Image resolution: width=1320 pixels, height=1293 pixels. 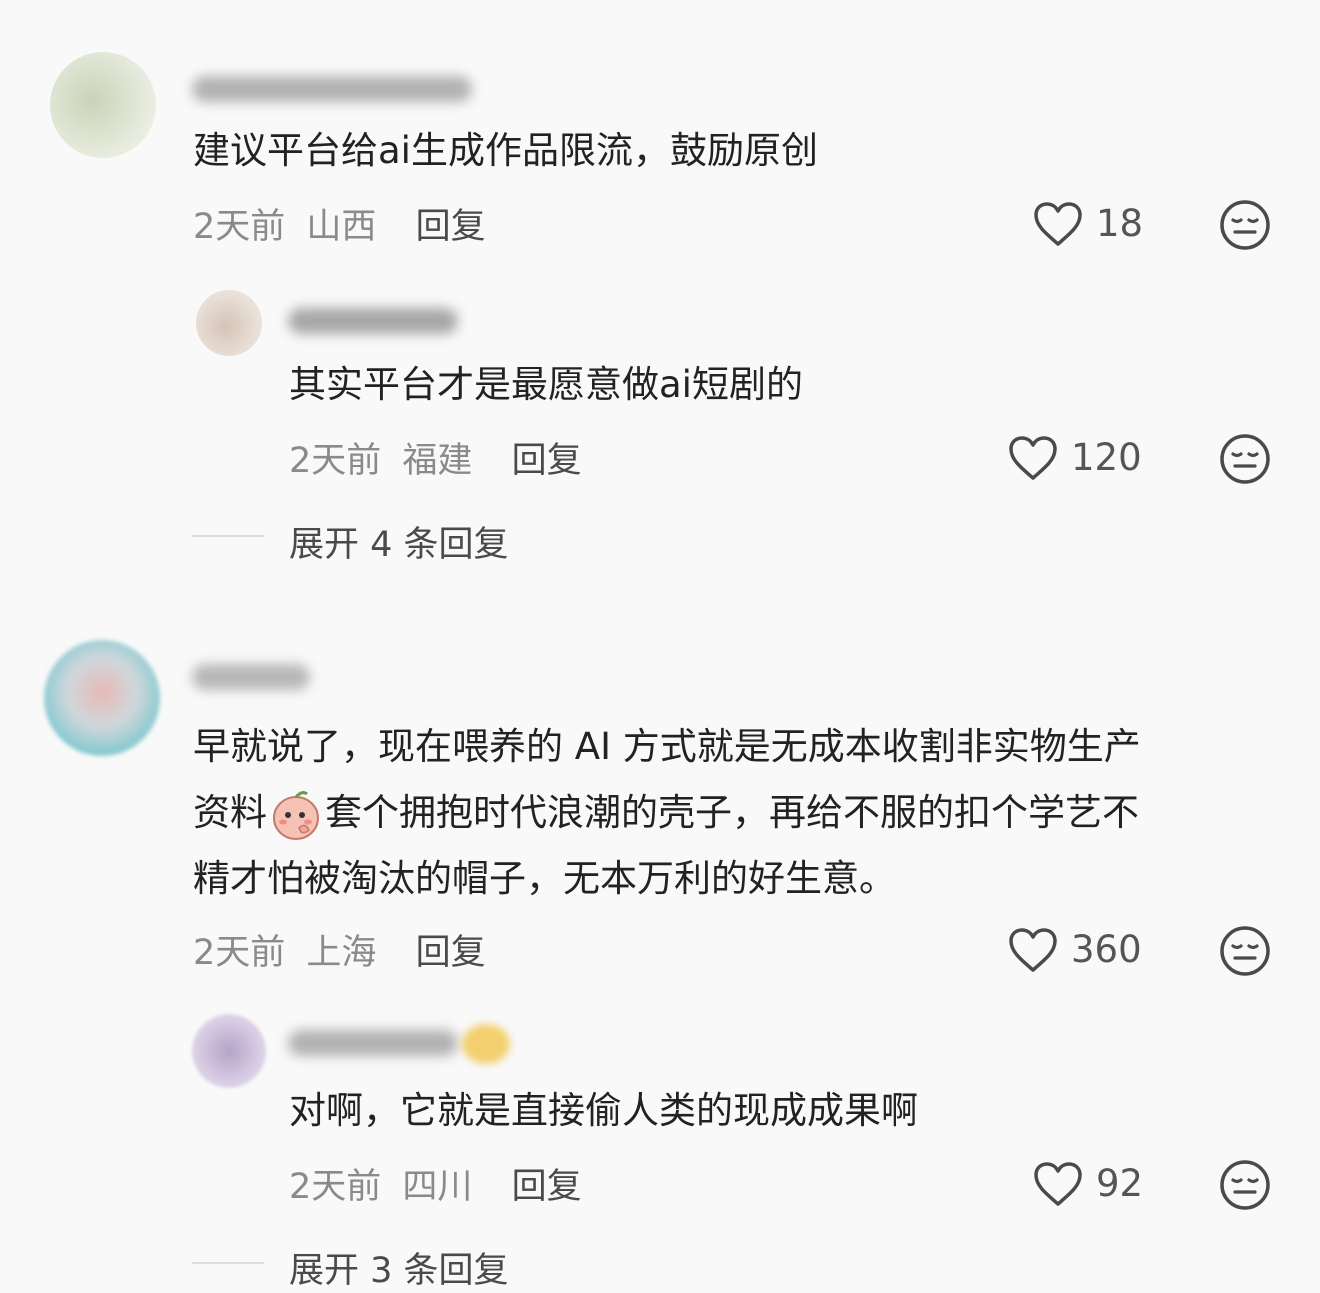 What do you see at coordinates (667, 746) in the screenshot?
I see `comment-text: 早就说了，现在喂养的 AI 方式就是无成本收割非实物生产` at bounding box center [667, 746].